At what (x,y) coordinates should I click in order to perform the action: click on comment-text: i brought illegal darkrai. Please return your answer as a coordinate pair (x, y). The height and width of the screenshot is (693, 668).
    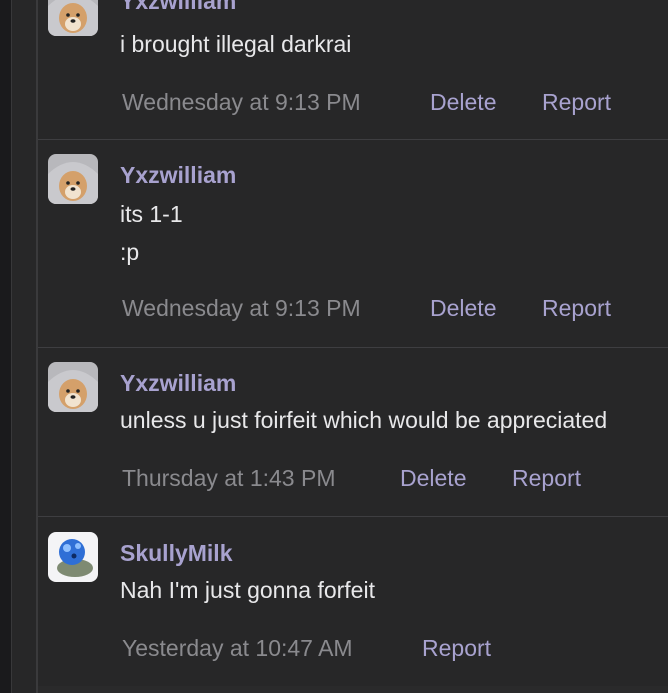
    Looking at the image, I should click on (236, 44).